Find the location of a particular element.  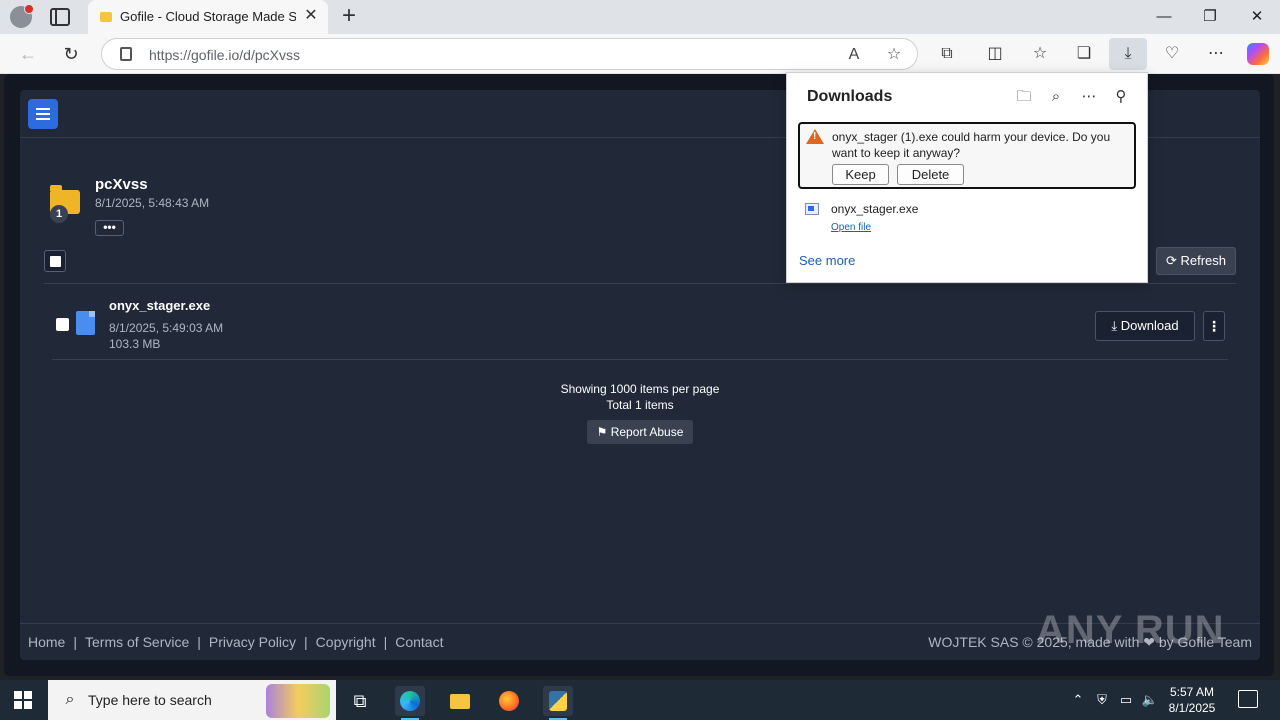

profile-avatar-icon is located at coordinates (22, 16).